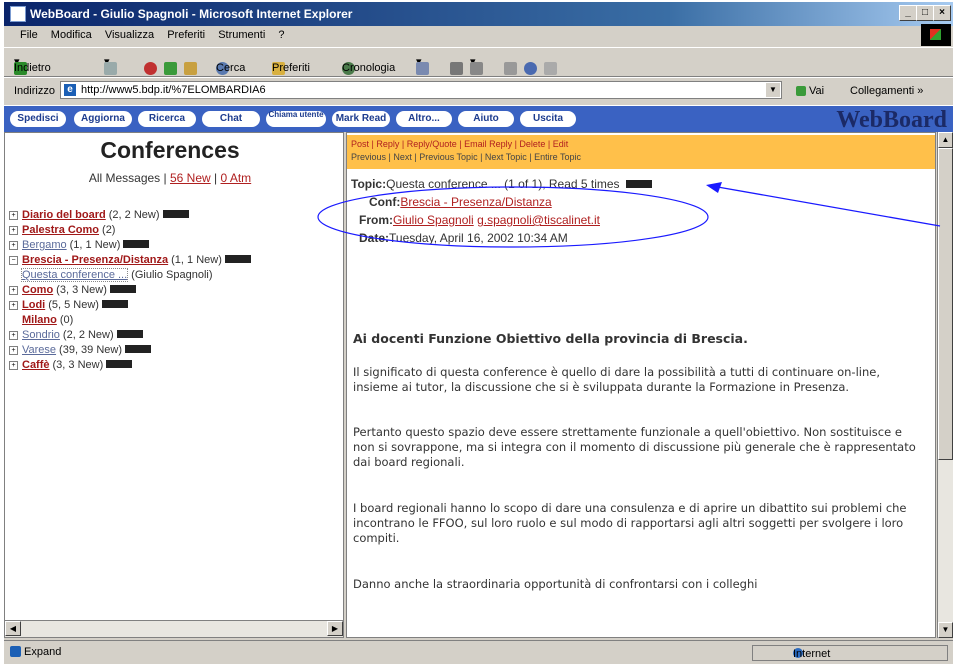 The width and height of the screenshot is (953, 665). I want to click on conference-link: Palestra Como, so click(60, 230).